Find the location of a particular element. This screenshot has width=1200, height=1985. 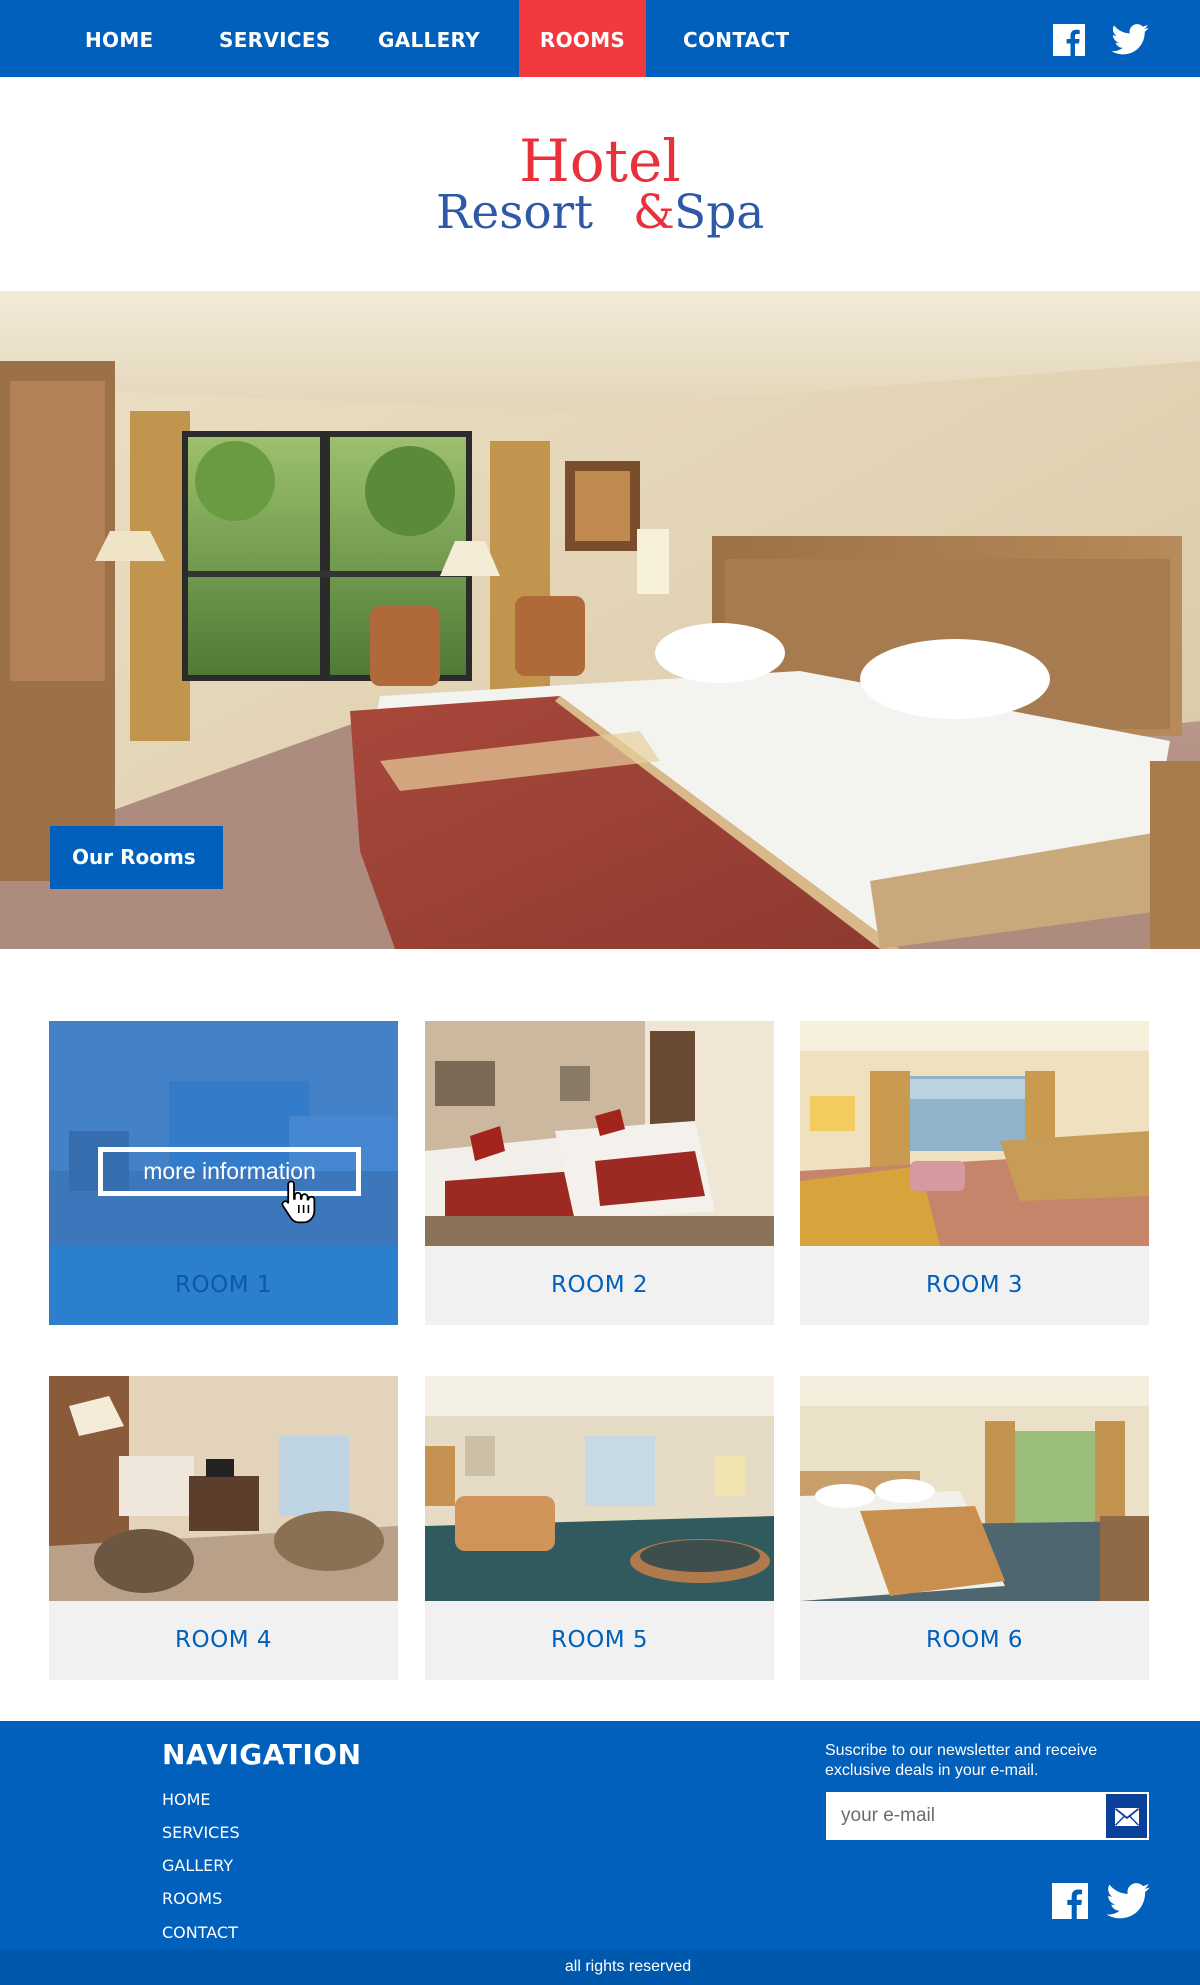

nav-gallery: GALLERY is located at coordinates (429, 38).